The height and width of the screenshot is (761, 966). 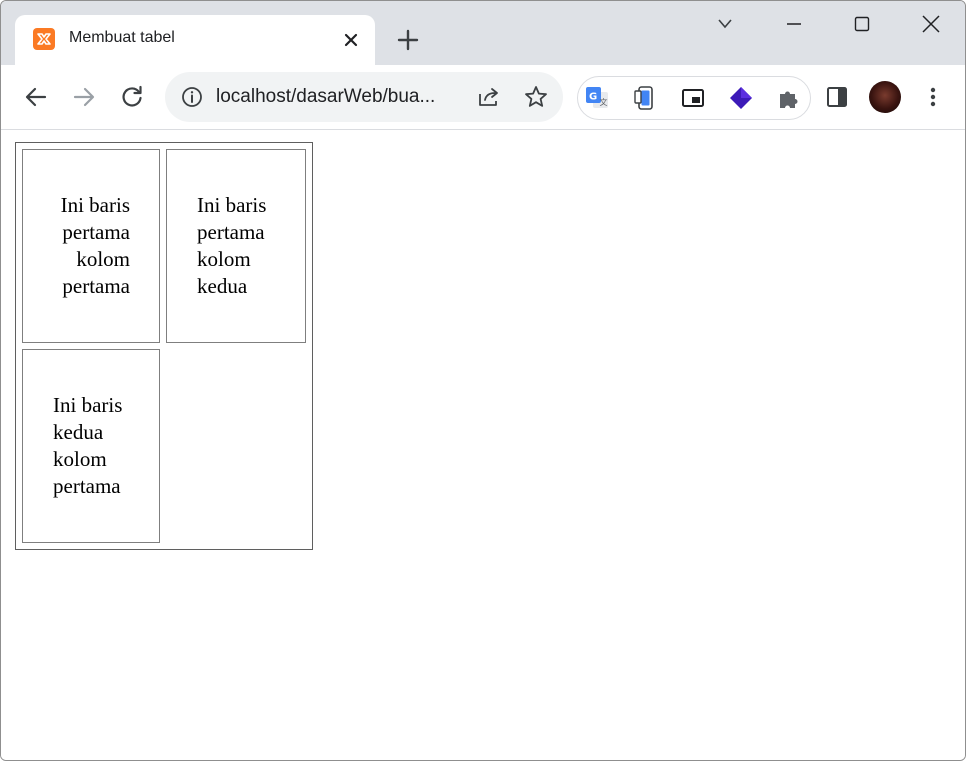 I want to click on table-cell: Ini baris pertama kolom kedua, so click(x=236, y=246).